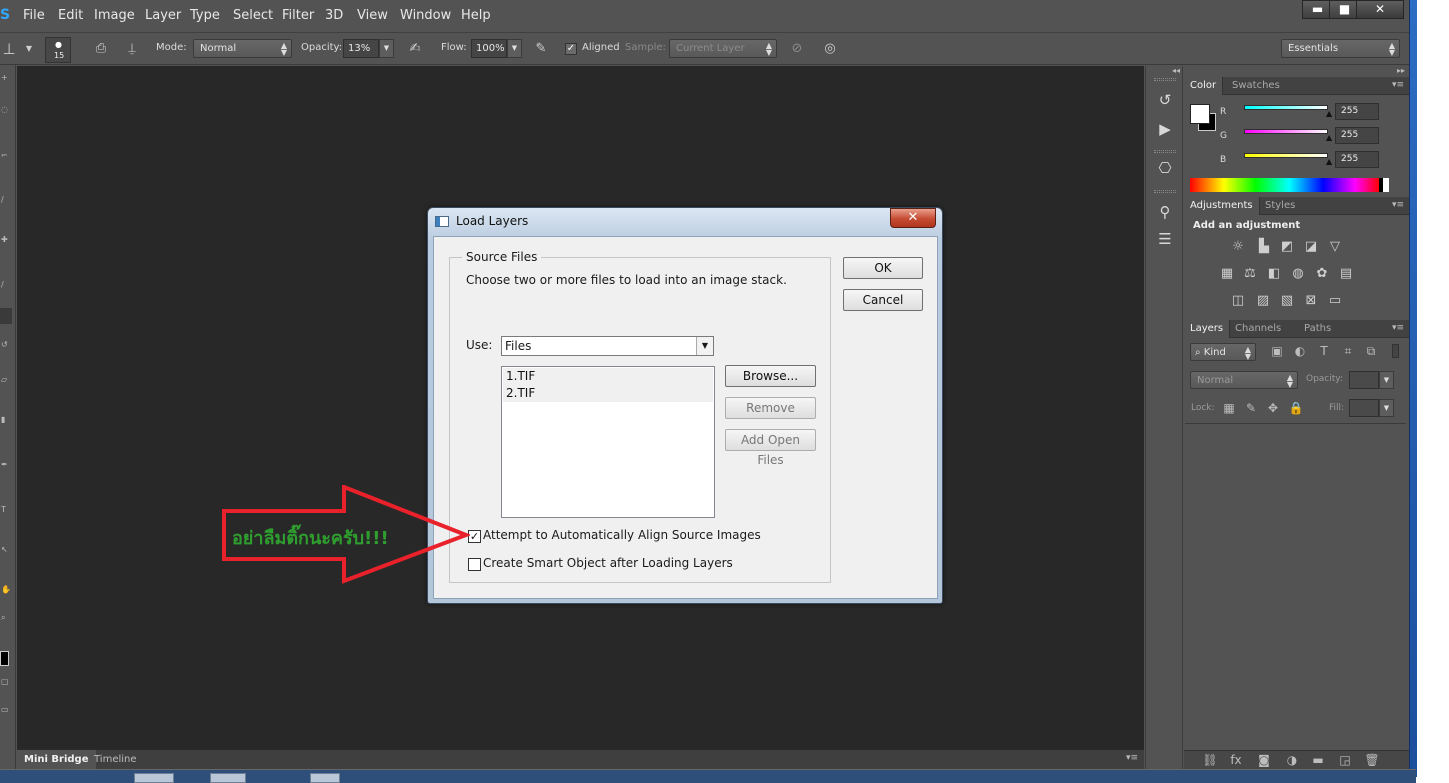  I want to click on color-spectrum-ramp, so click(1289, 185).